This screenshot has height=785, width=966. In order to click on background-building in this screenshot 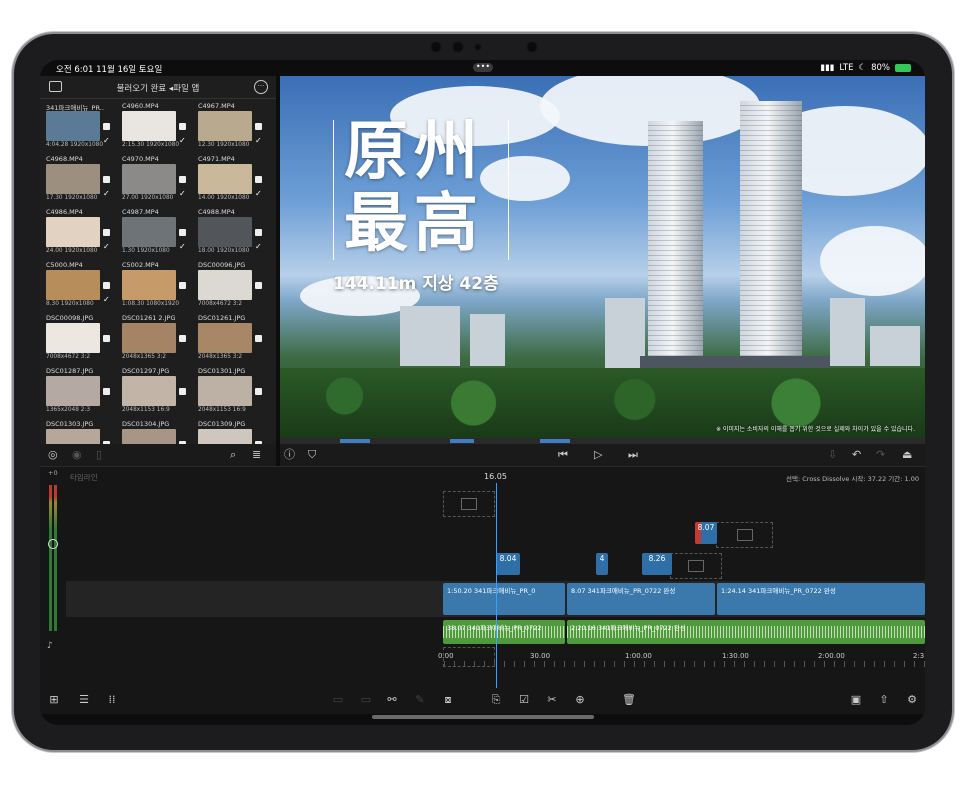, I will do `click(847, 332)`.